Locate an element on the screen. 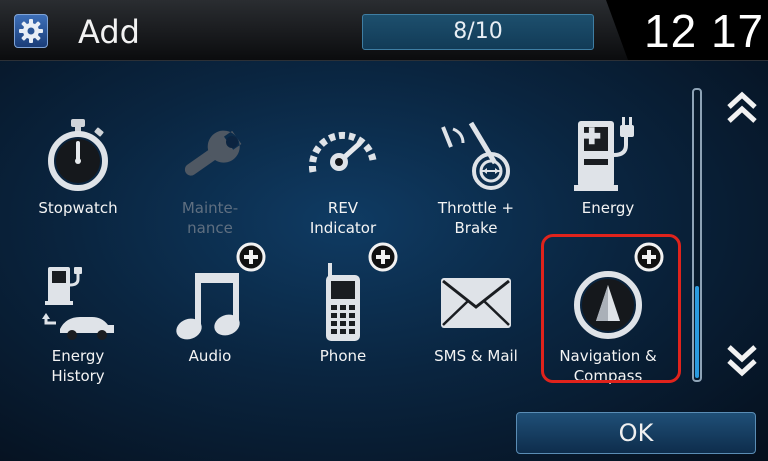  app-label: Energy History is located at coordinates (78, 366).